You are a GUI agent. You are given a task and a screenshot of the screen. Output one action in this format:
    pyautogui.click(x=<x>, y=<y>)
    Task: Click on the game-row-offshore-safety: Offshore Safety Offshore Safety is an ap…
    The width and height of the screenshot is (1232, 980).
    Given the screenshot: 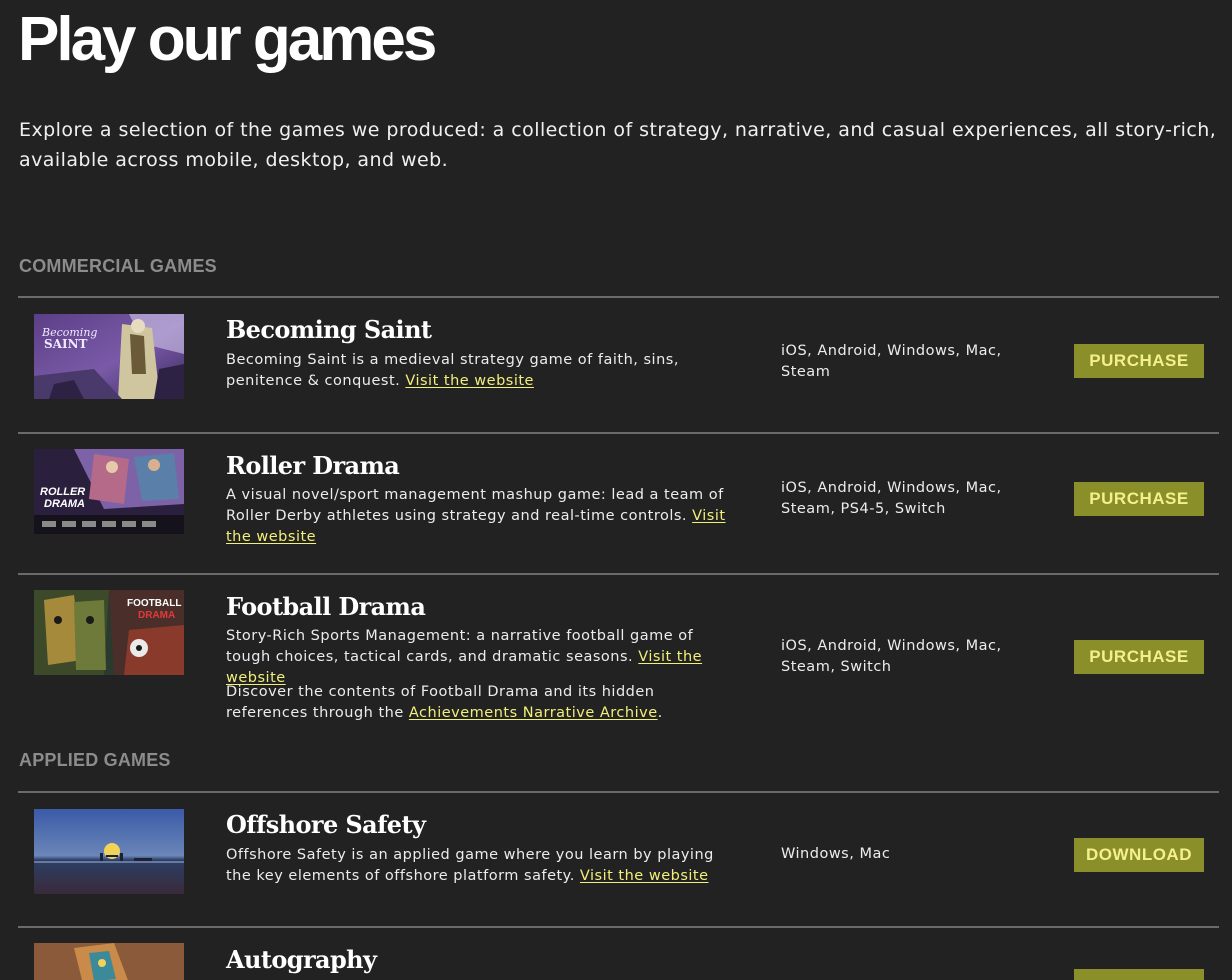 What is the action you would take?
    pyautogui.click(x=618, y=859)
    